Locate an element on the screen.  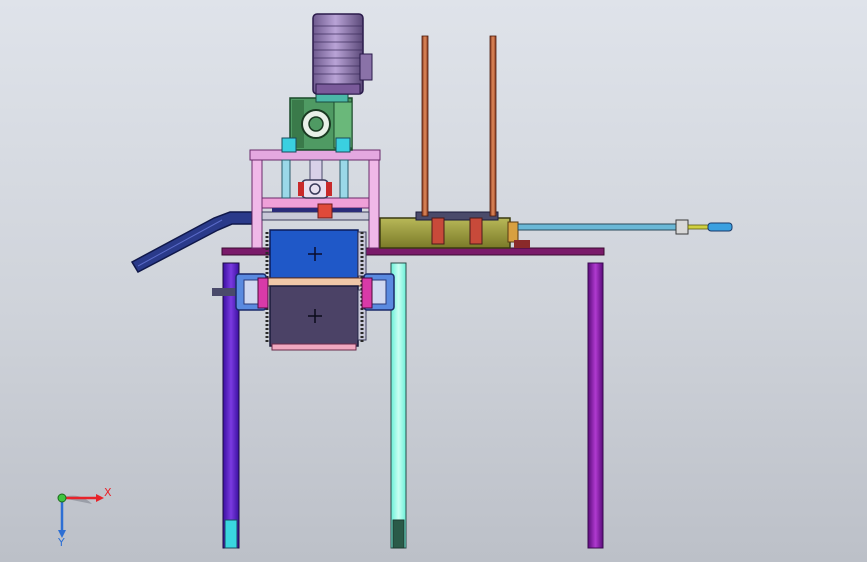
right-leg is located at coordinates (595, 405).